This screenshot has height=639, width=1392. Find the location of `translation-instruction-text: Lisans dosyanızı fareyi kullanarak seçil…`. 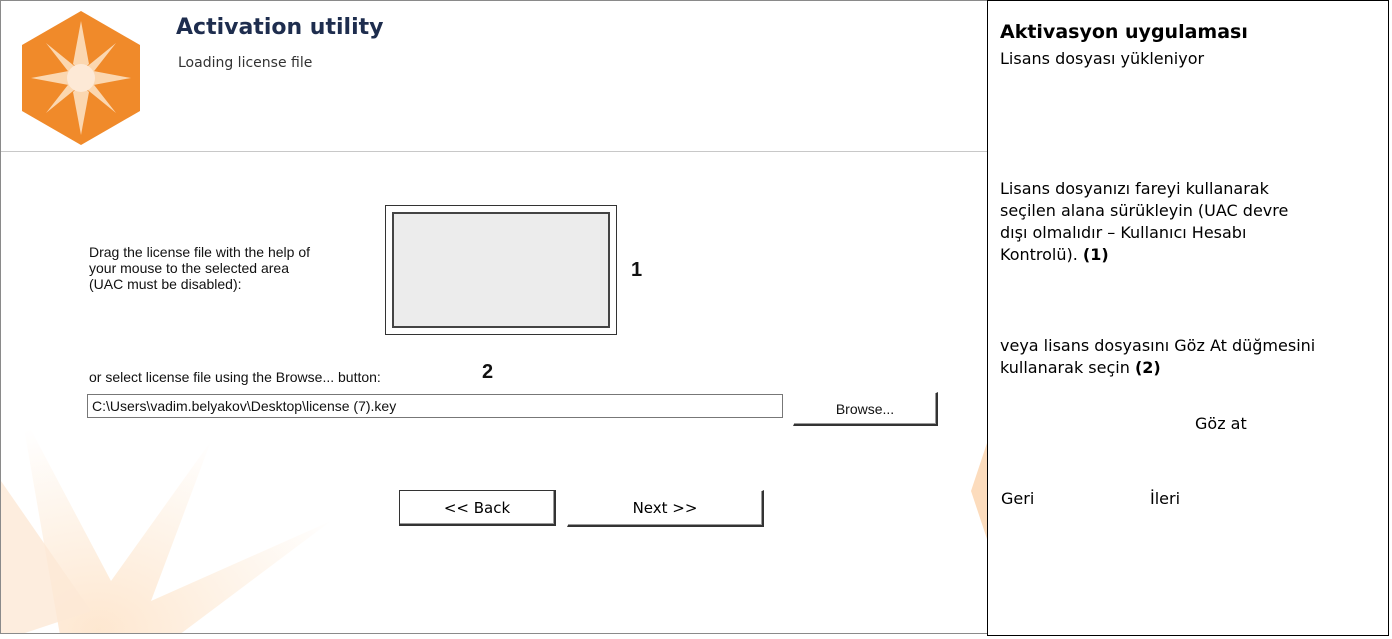

translation-instruction-text: Lisans dosyanızı fareyi kullanarak seçil… is located at coordinates (1144, 221).